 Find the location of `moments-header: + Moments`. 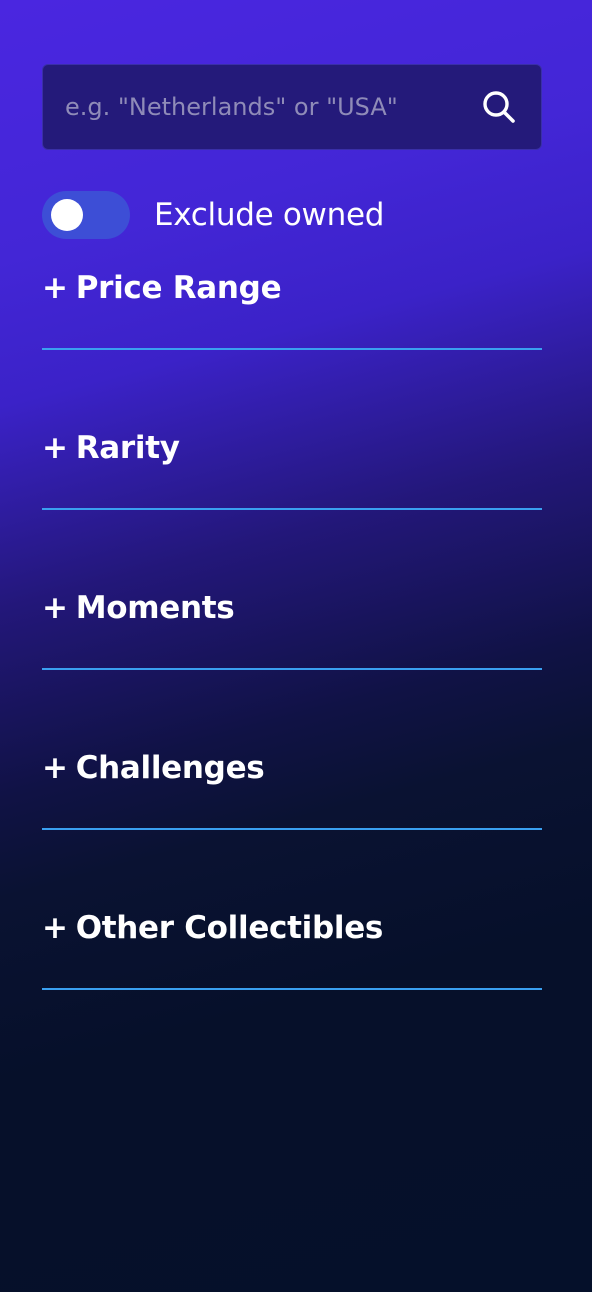

moments-header: + Moments is located at coordinates (138, 608).